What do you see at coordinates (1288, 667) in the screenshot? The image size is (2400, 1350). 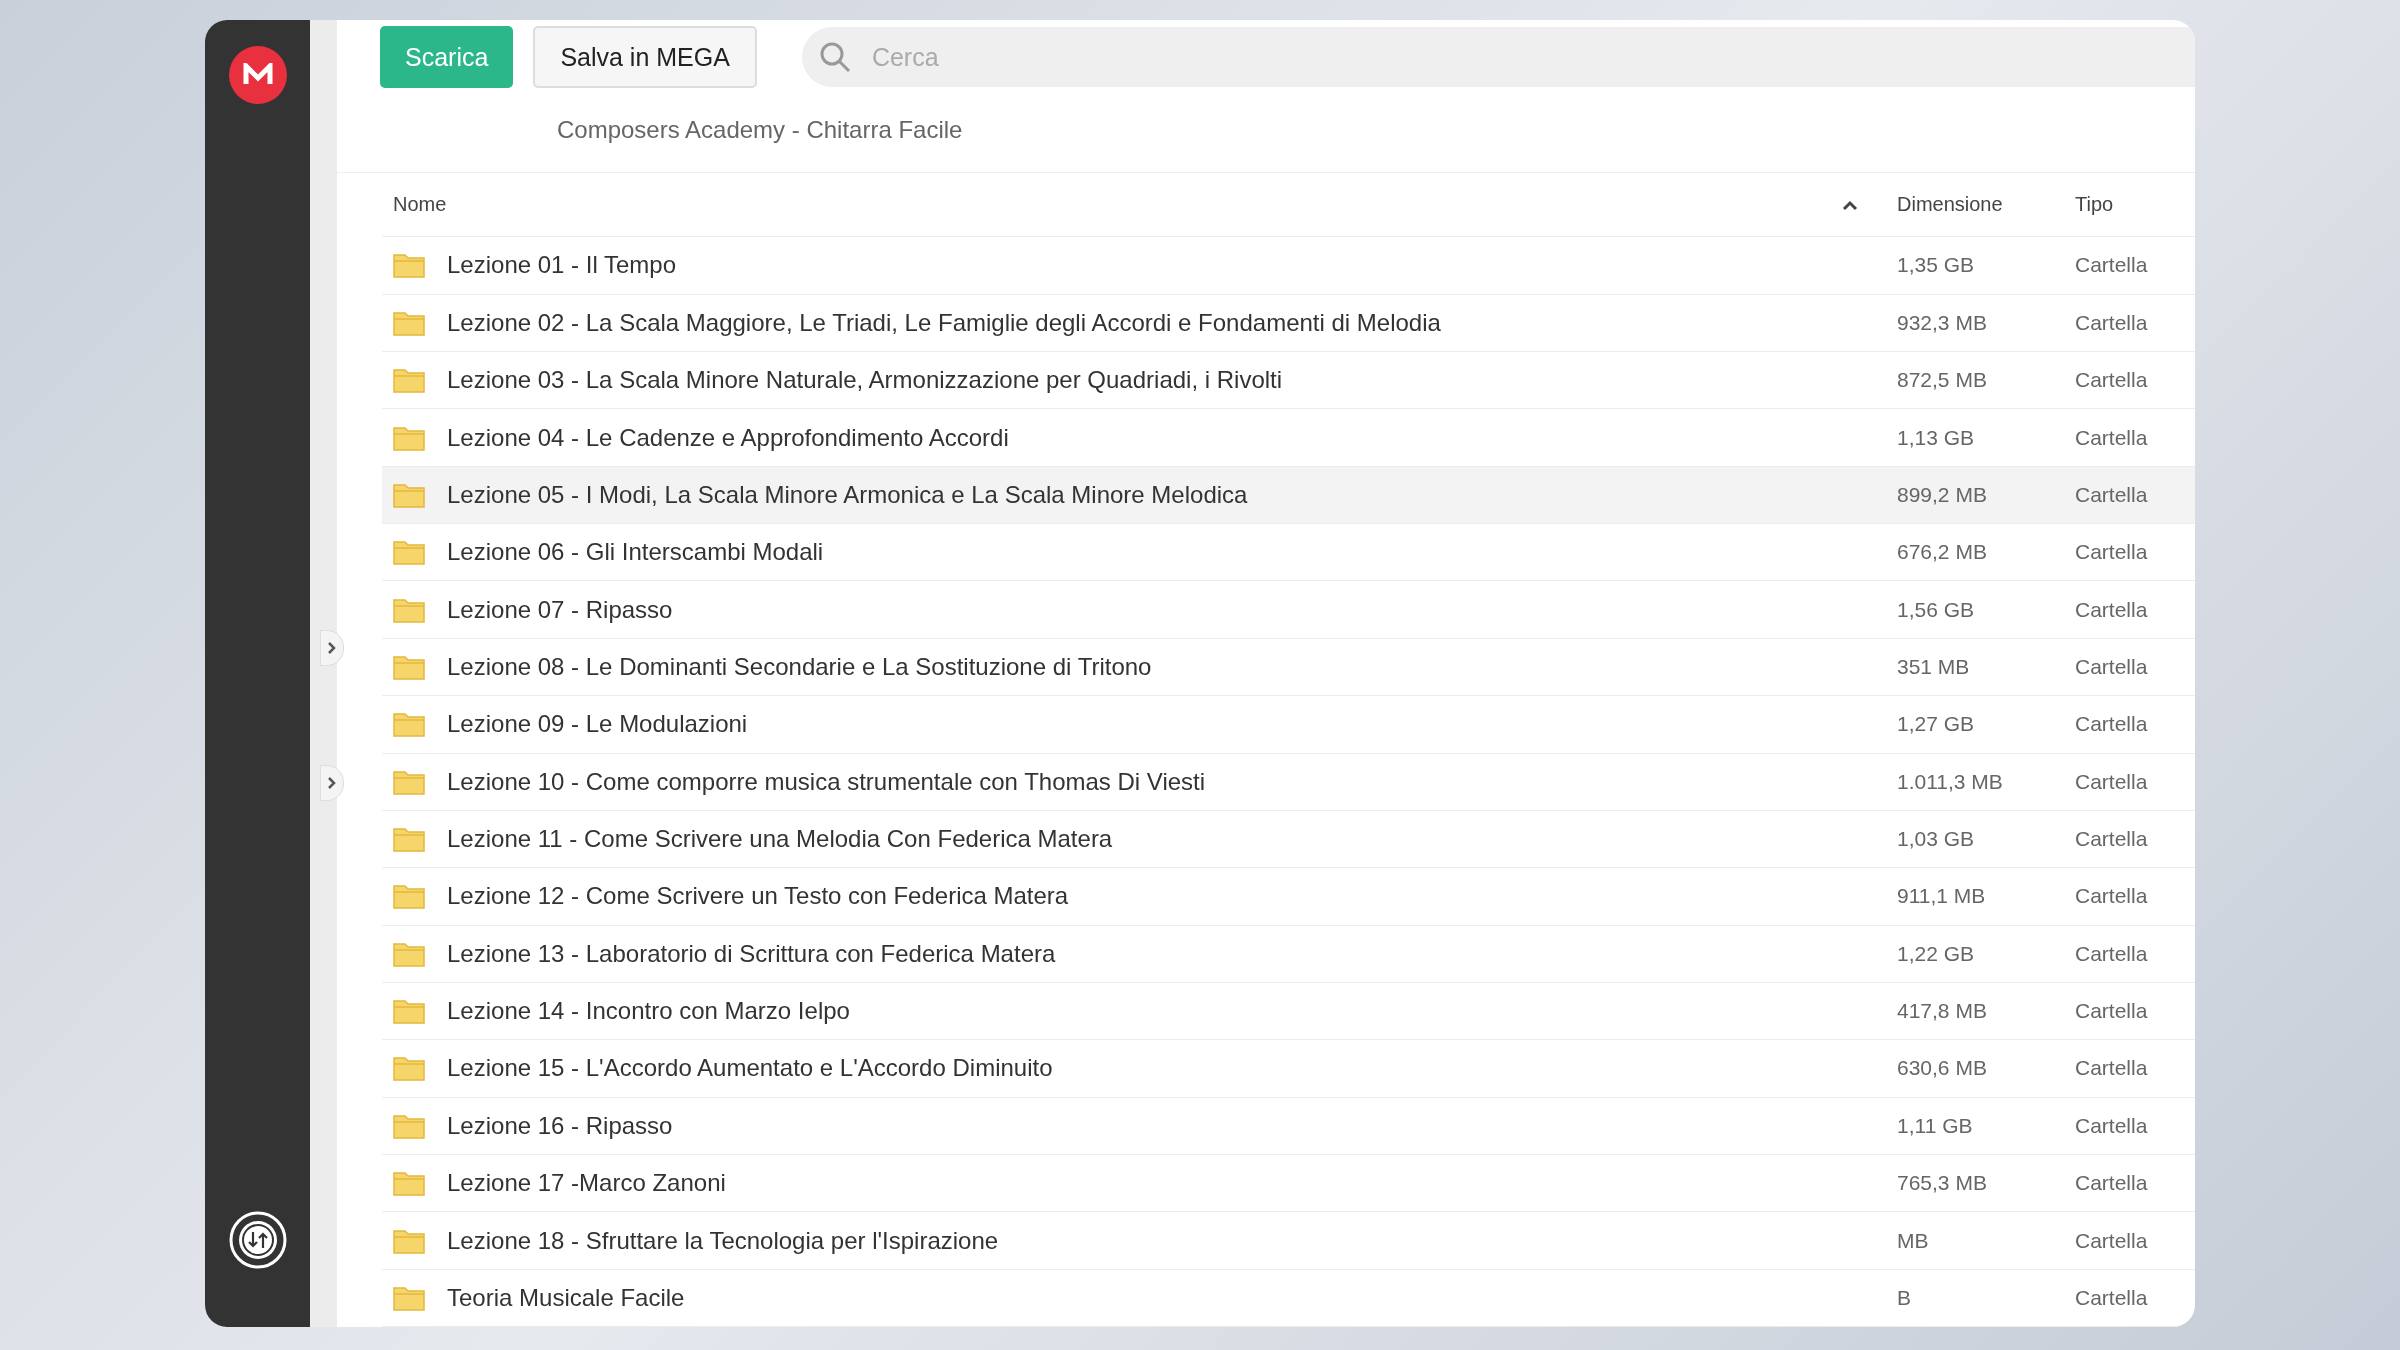 I see `folder-row: Lezione 08 - Le Dominanti Secondarie e La Sostituzione di Tritono 351 MB Cartella` at bounding box center [1288, 667].